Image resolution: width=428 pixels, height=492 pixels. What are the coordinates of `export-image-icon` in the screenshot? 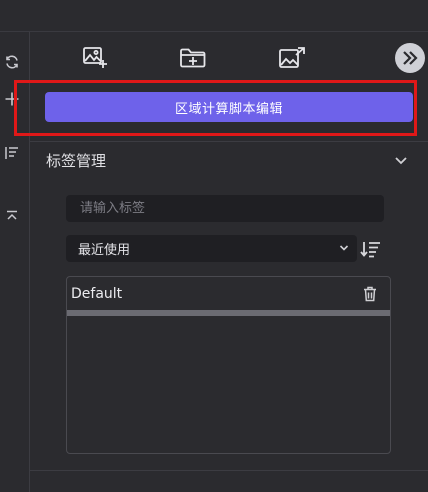 It's located at (292, 58).